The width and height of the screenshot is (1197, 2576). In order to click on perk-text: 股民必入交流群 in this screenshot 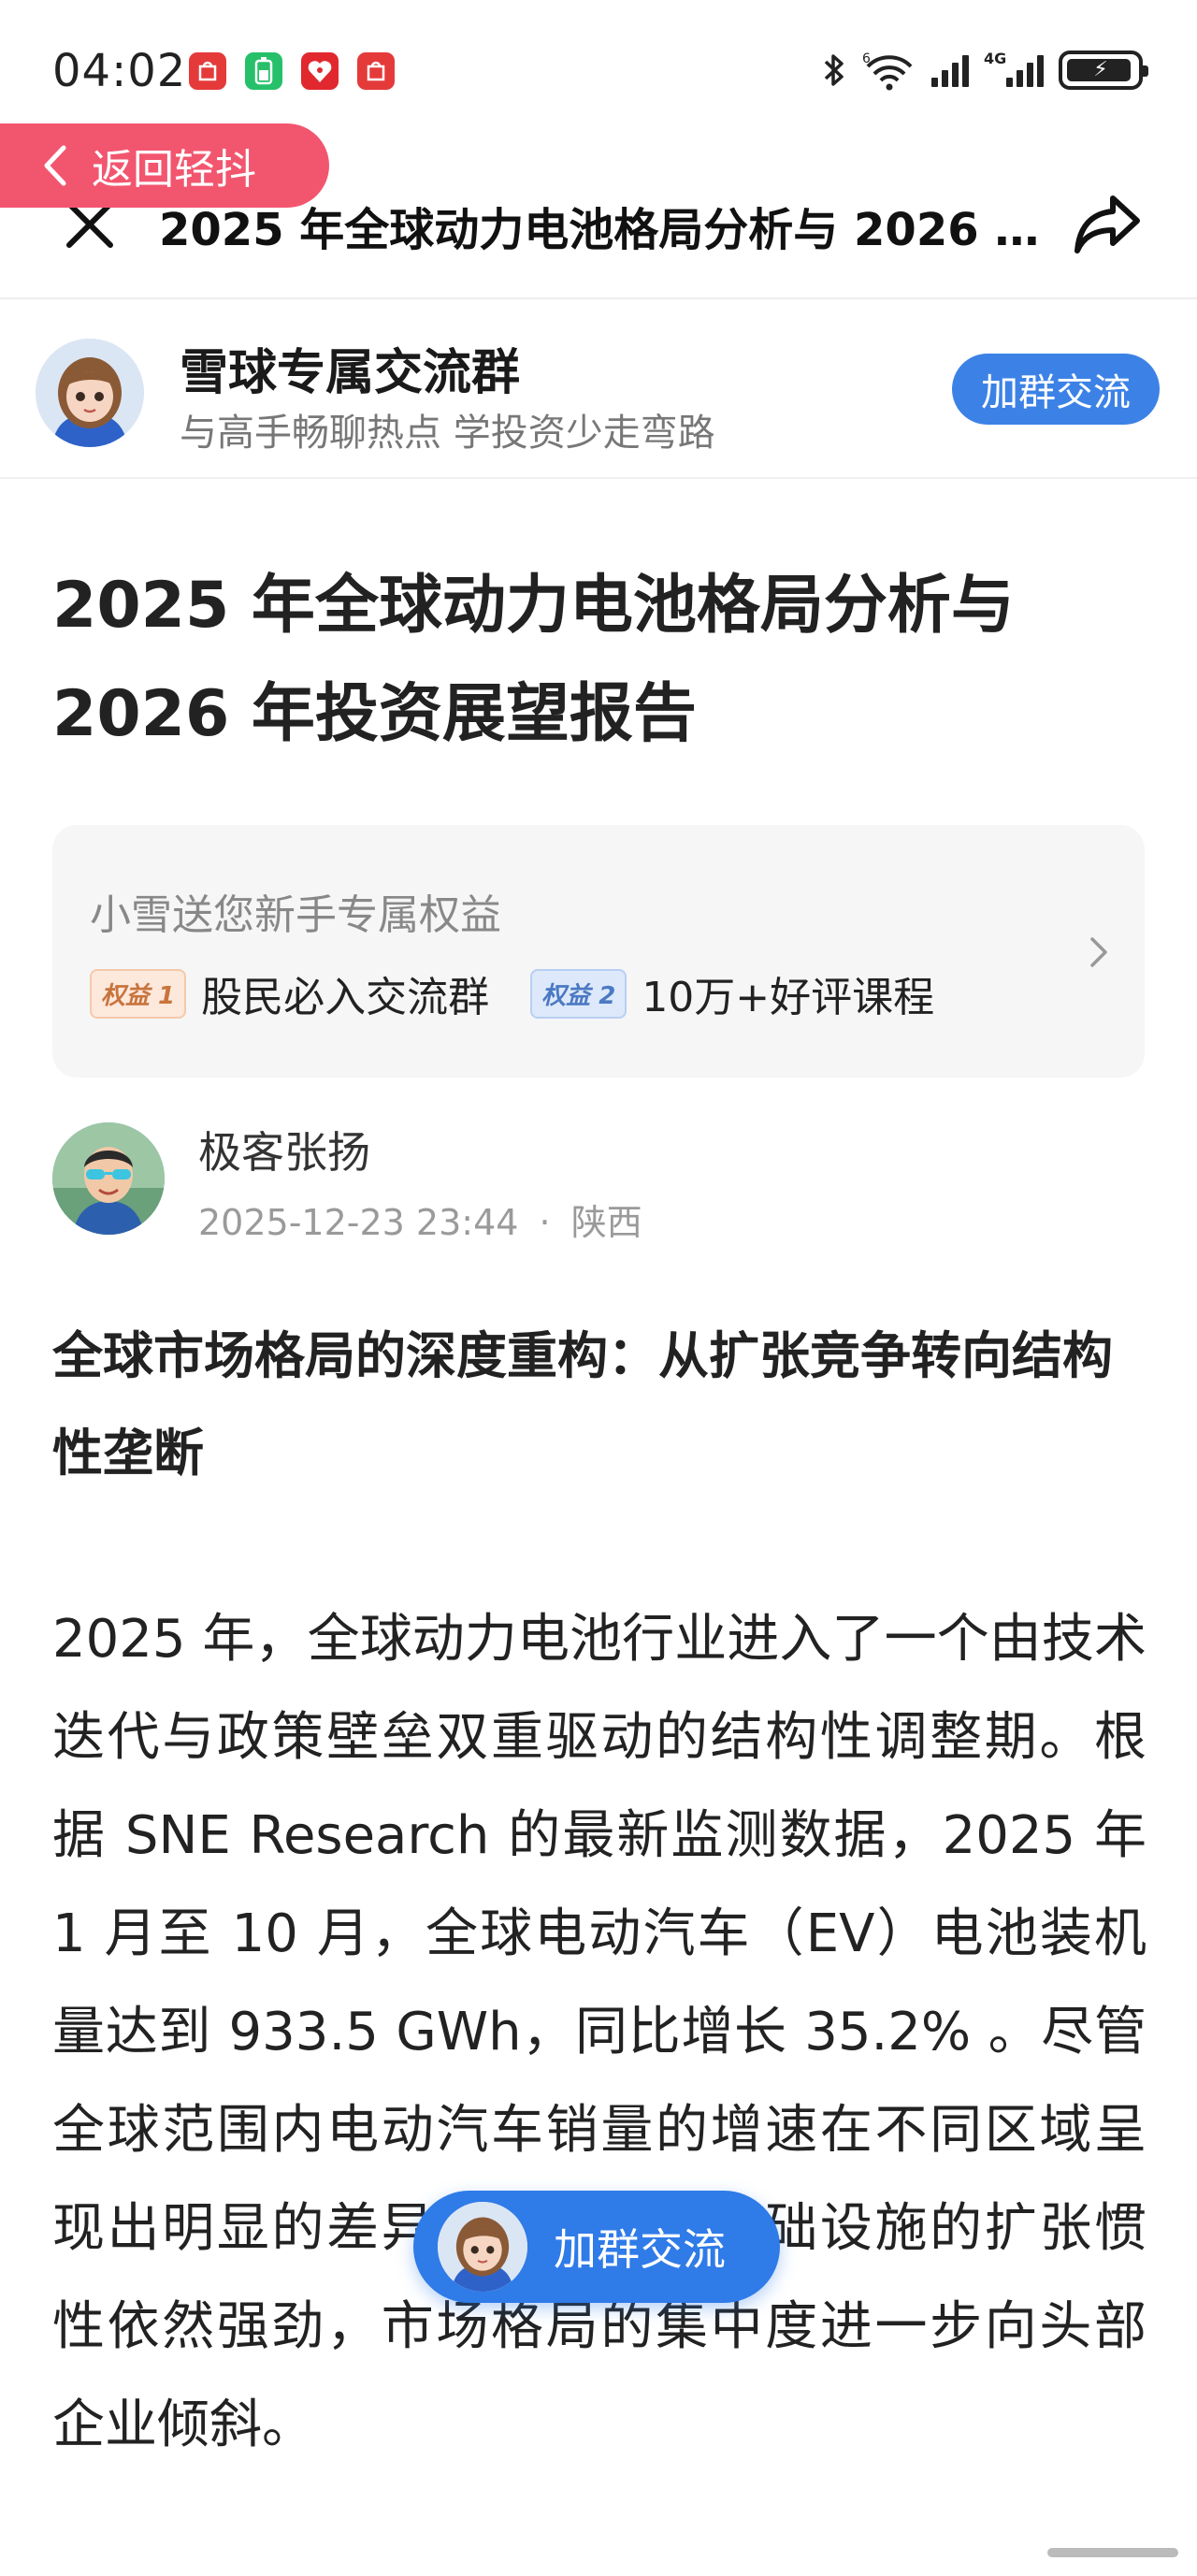, I will do `click(345, 997)`.